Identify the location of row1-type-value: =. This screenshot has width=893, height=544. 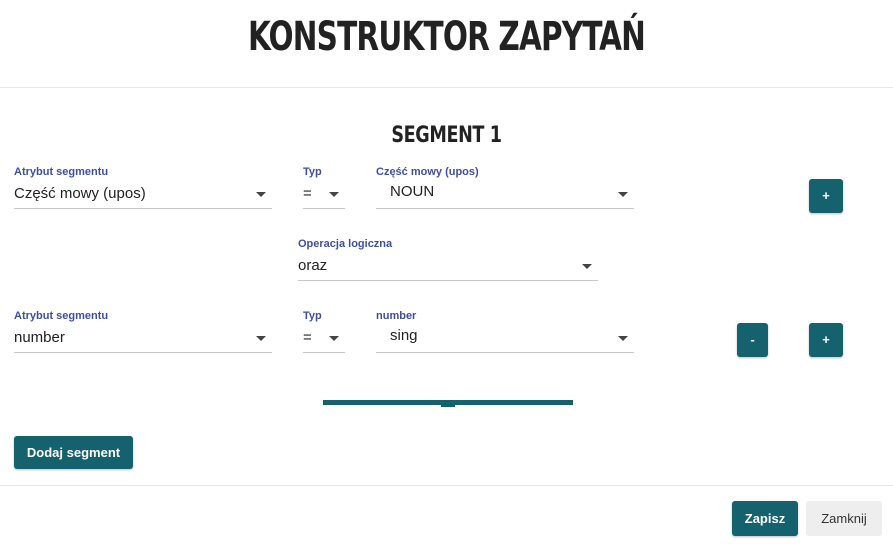
(307, 193).